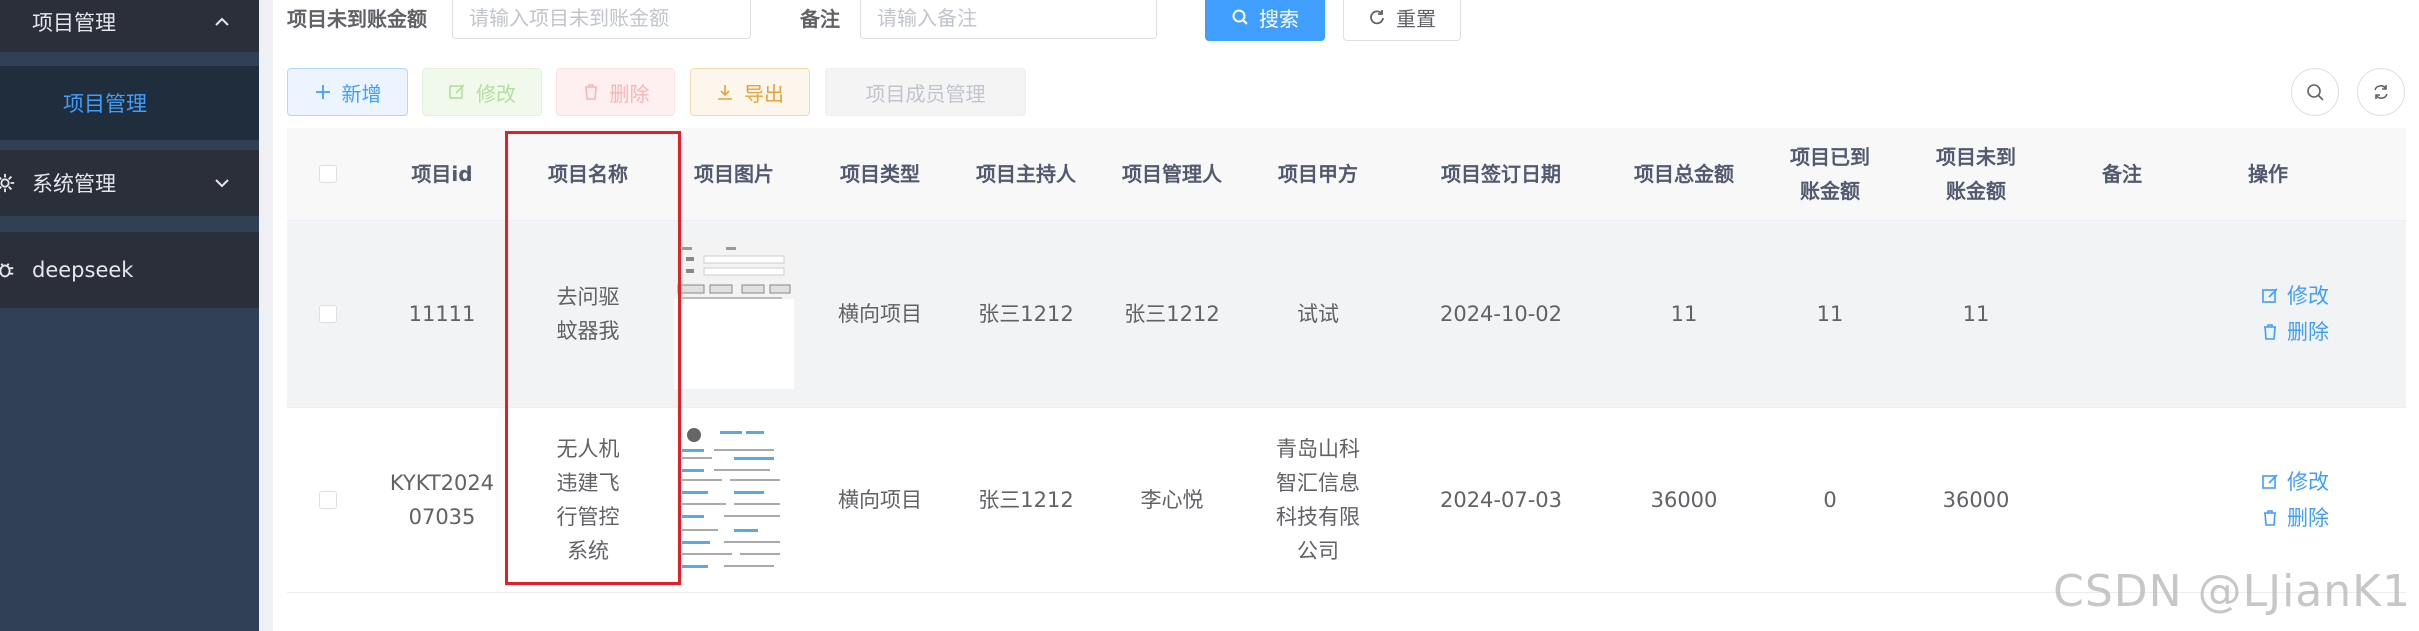 The image size is (2419, 631). What do you see at coordinates (7, 183) in the screenshot?
I see `gear-icon` at bounding box center [7, 183].